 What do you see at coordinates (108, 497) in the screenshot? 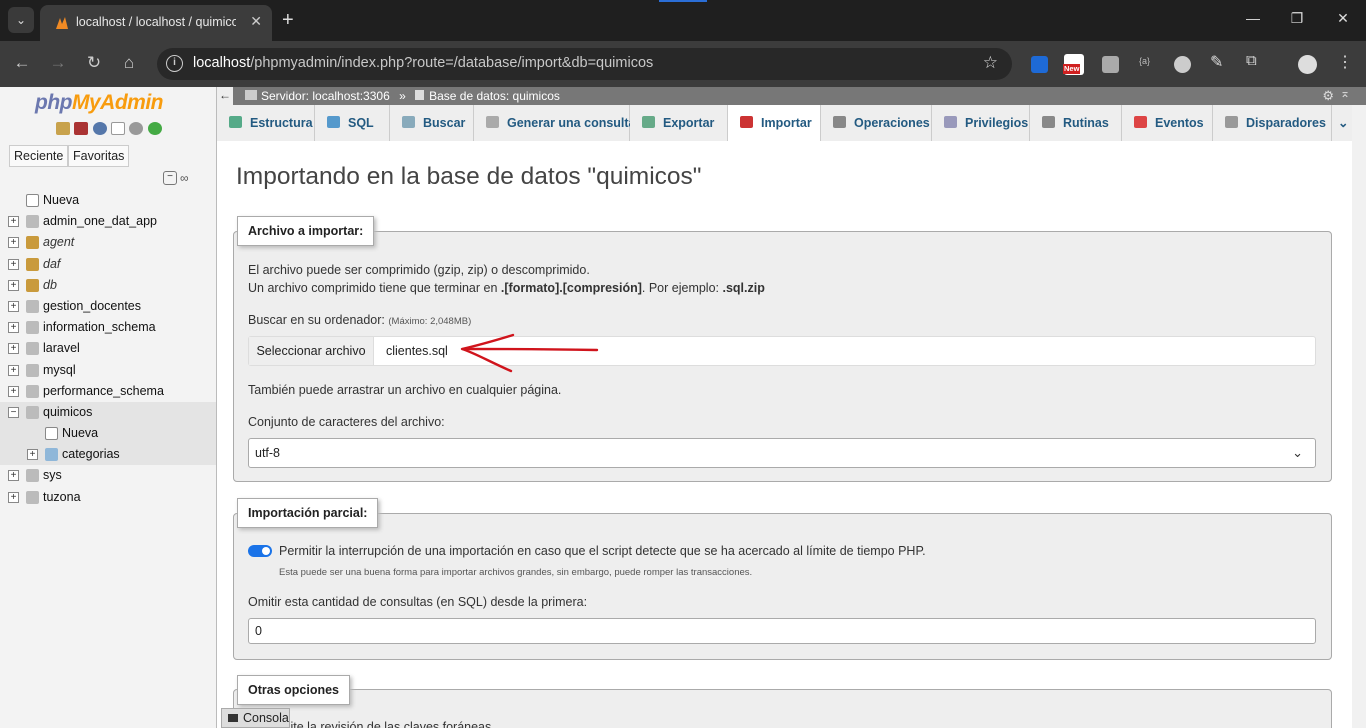
I see `tree-item: + tuzona` at bounding box center [108, 497].